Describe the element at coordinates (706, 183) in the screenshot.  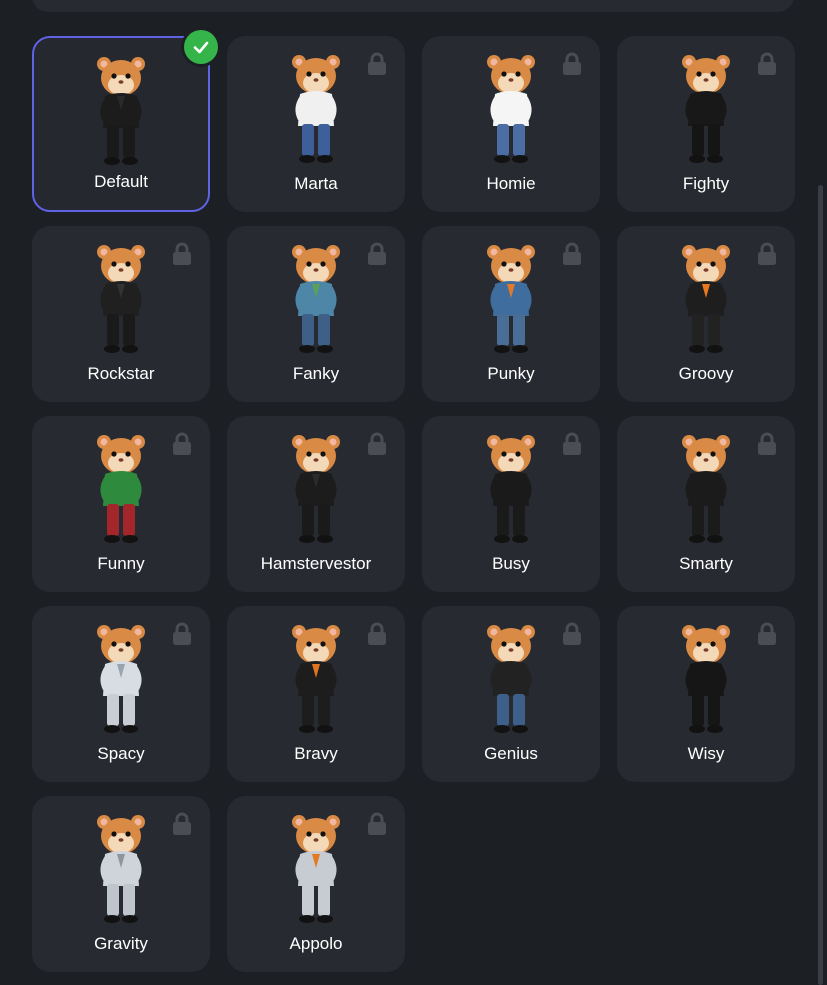
I see `skin-name: Fighty` at that location.